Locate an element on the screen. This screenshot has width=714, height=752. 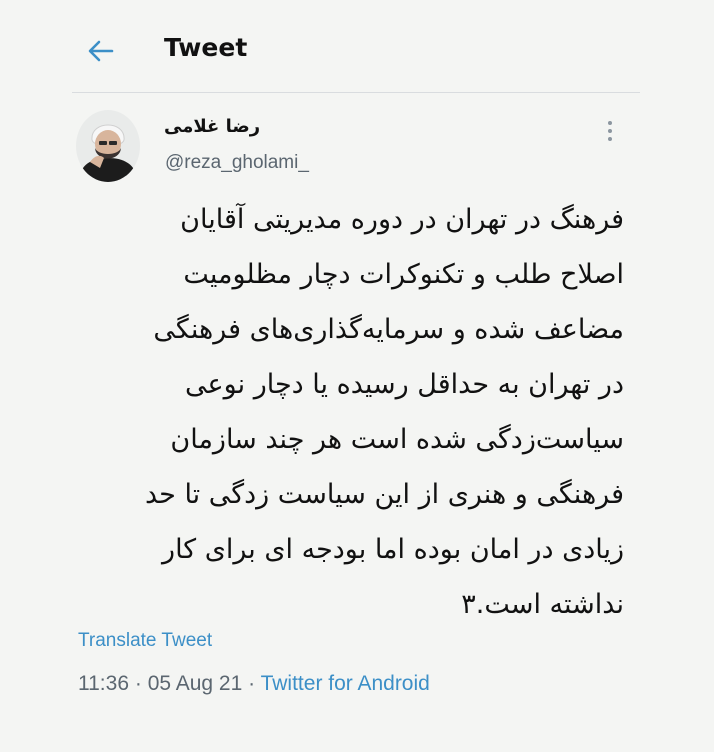
back-button is located at coordinates (101, 51).